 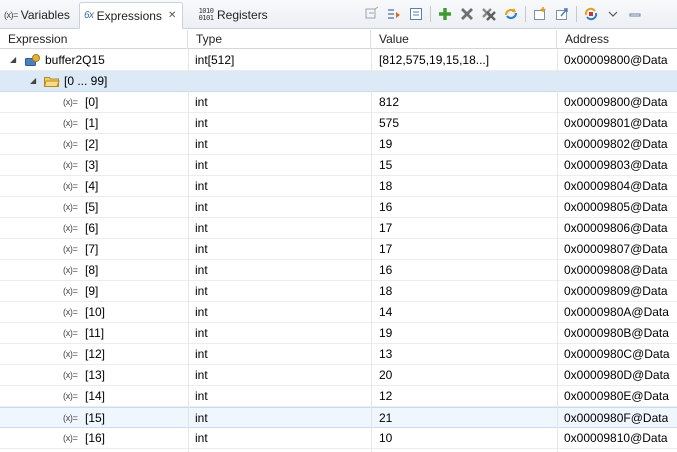 What do you see at coordinates (385, 438) in the screenshot?
I see `element-value: 10` at bounding box center [385, 438].